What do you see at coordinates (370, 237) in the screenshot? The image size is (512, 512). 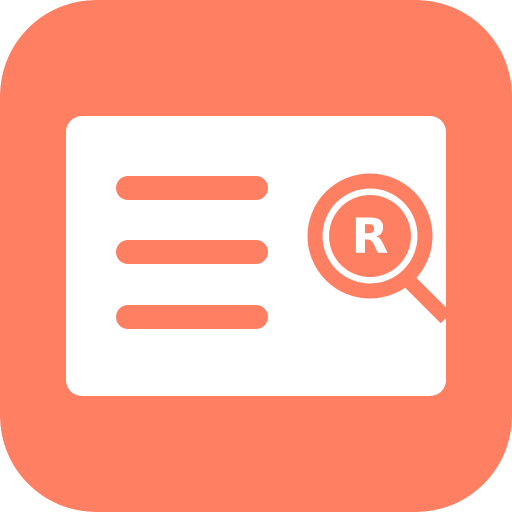 I see `registered-letter: R` at bounding box center [370, 237].